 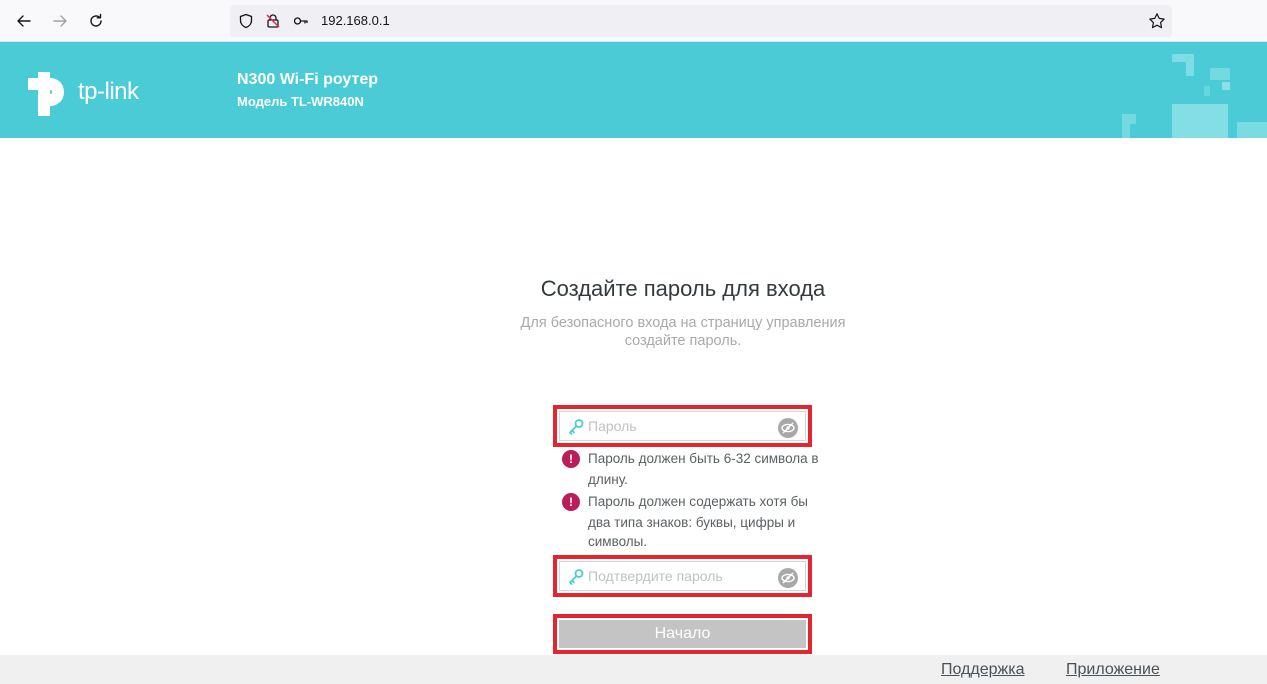 I want to click on start-button: Начало, so click(x=682, y=634).